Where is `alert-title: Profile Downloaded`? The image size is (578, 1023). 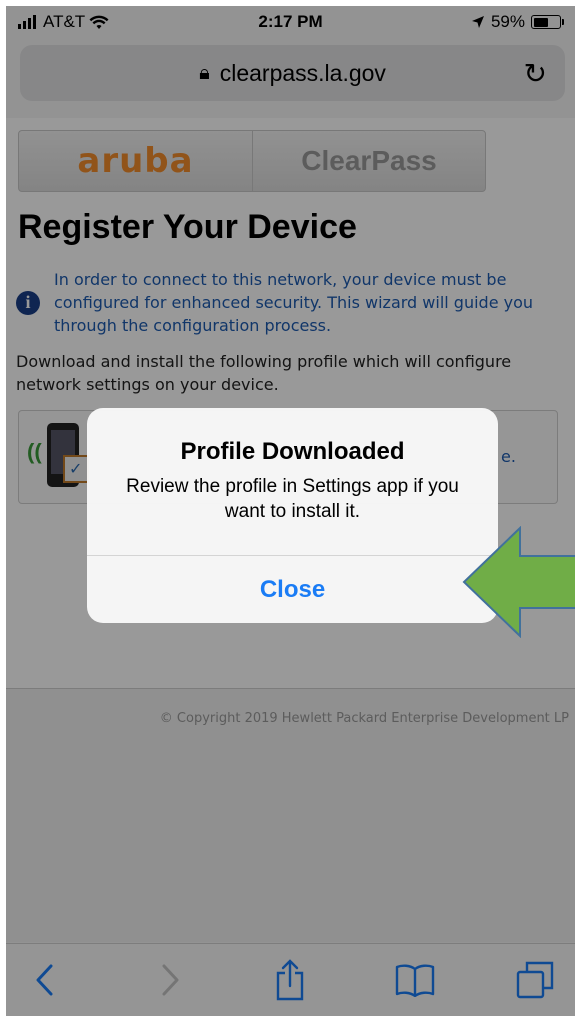 alert-title: Profile Downloaded is located at coordinates (292, 451).